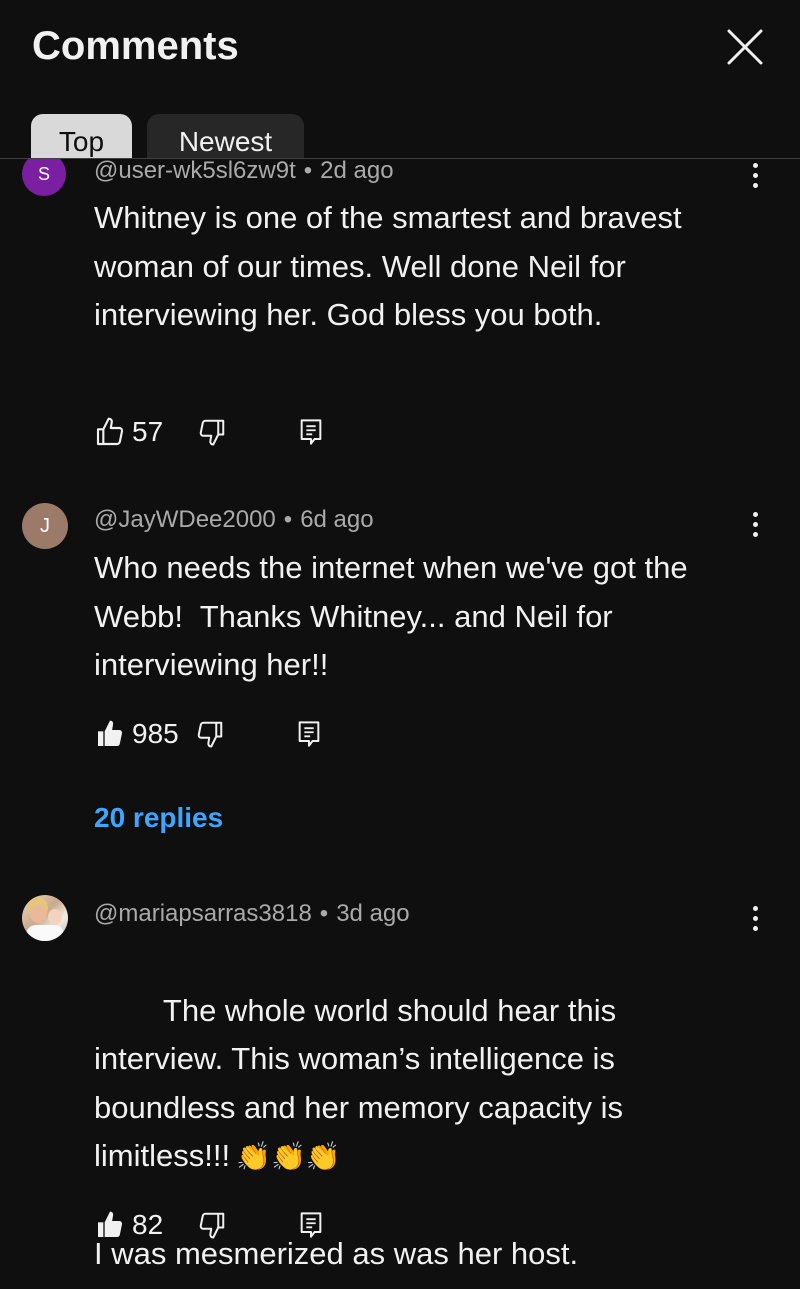 The height and width of the screenshot is (1289, 800). I want to click on comment-author: @user-wk5sl6zw9t, so click(195, 170).